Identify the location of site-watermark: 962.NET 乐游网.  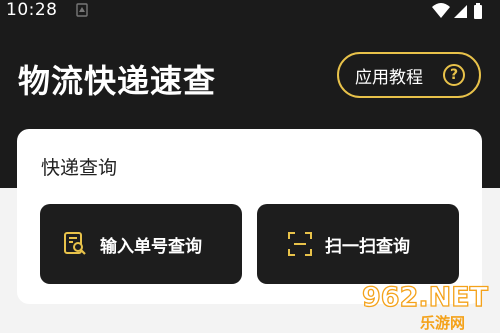
(430, 305).